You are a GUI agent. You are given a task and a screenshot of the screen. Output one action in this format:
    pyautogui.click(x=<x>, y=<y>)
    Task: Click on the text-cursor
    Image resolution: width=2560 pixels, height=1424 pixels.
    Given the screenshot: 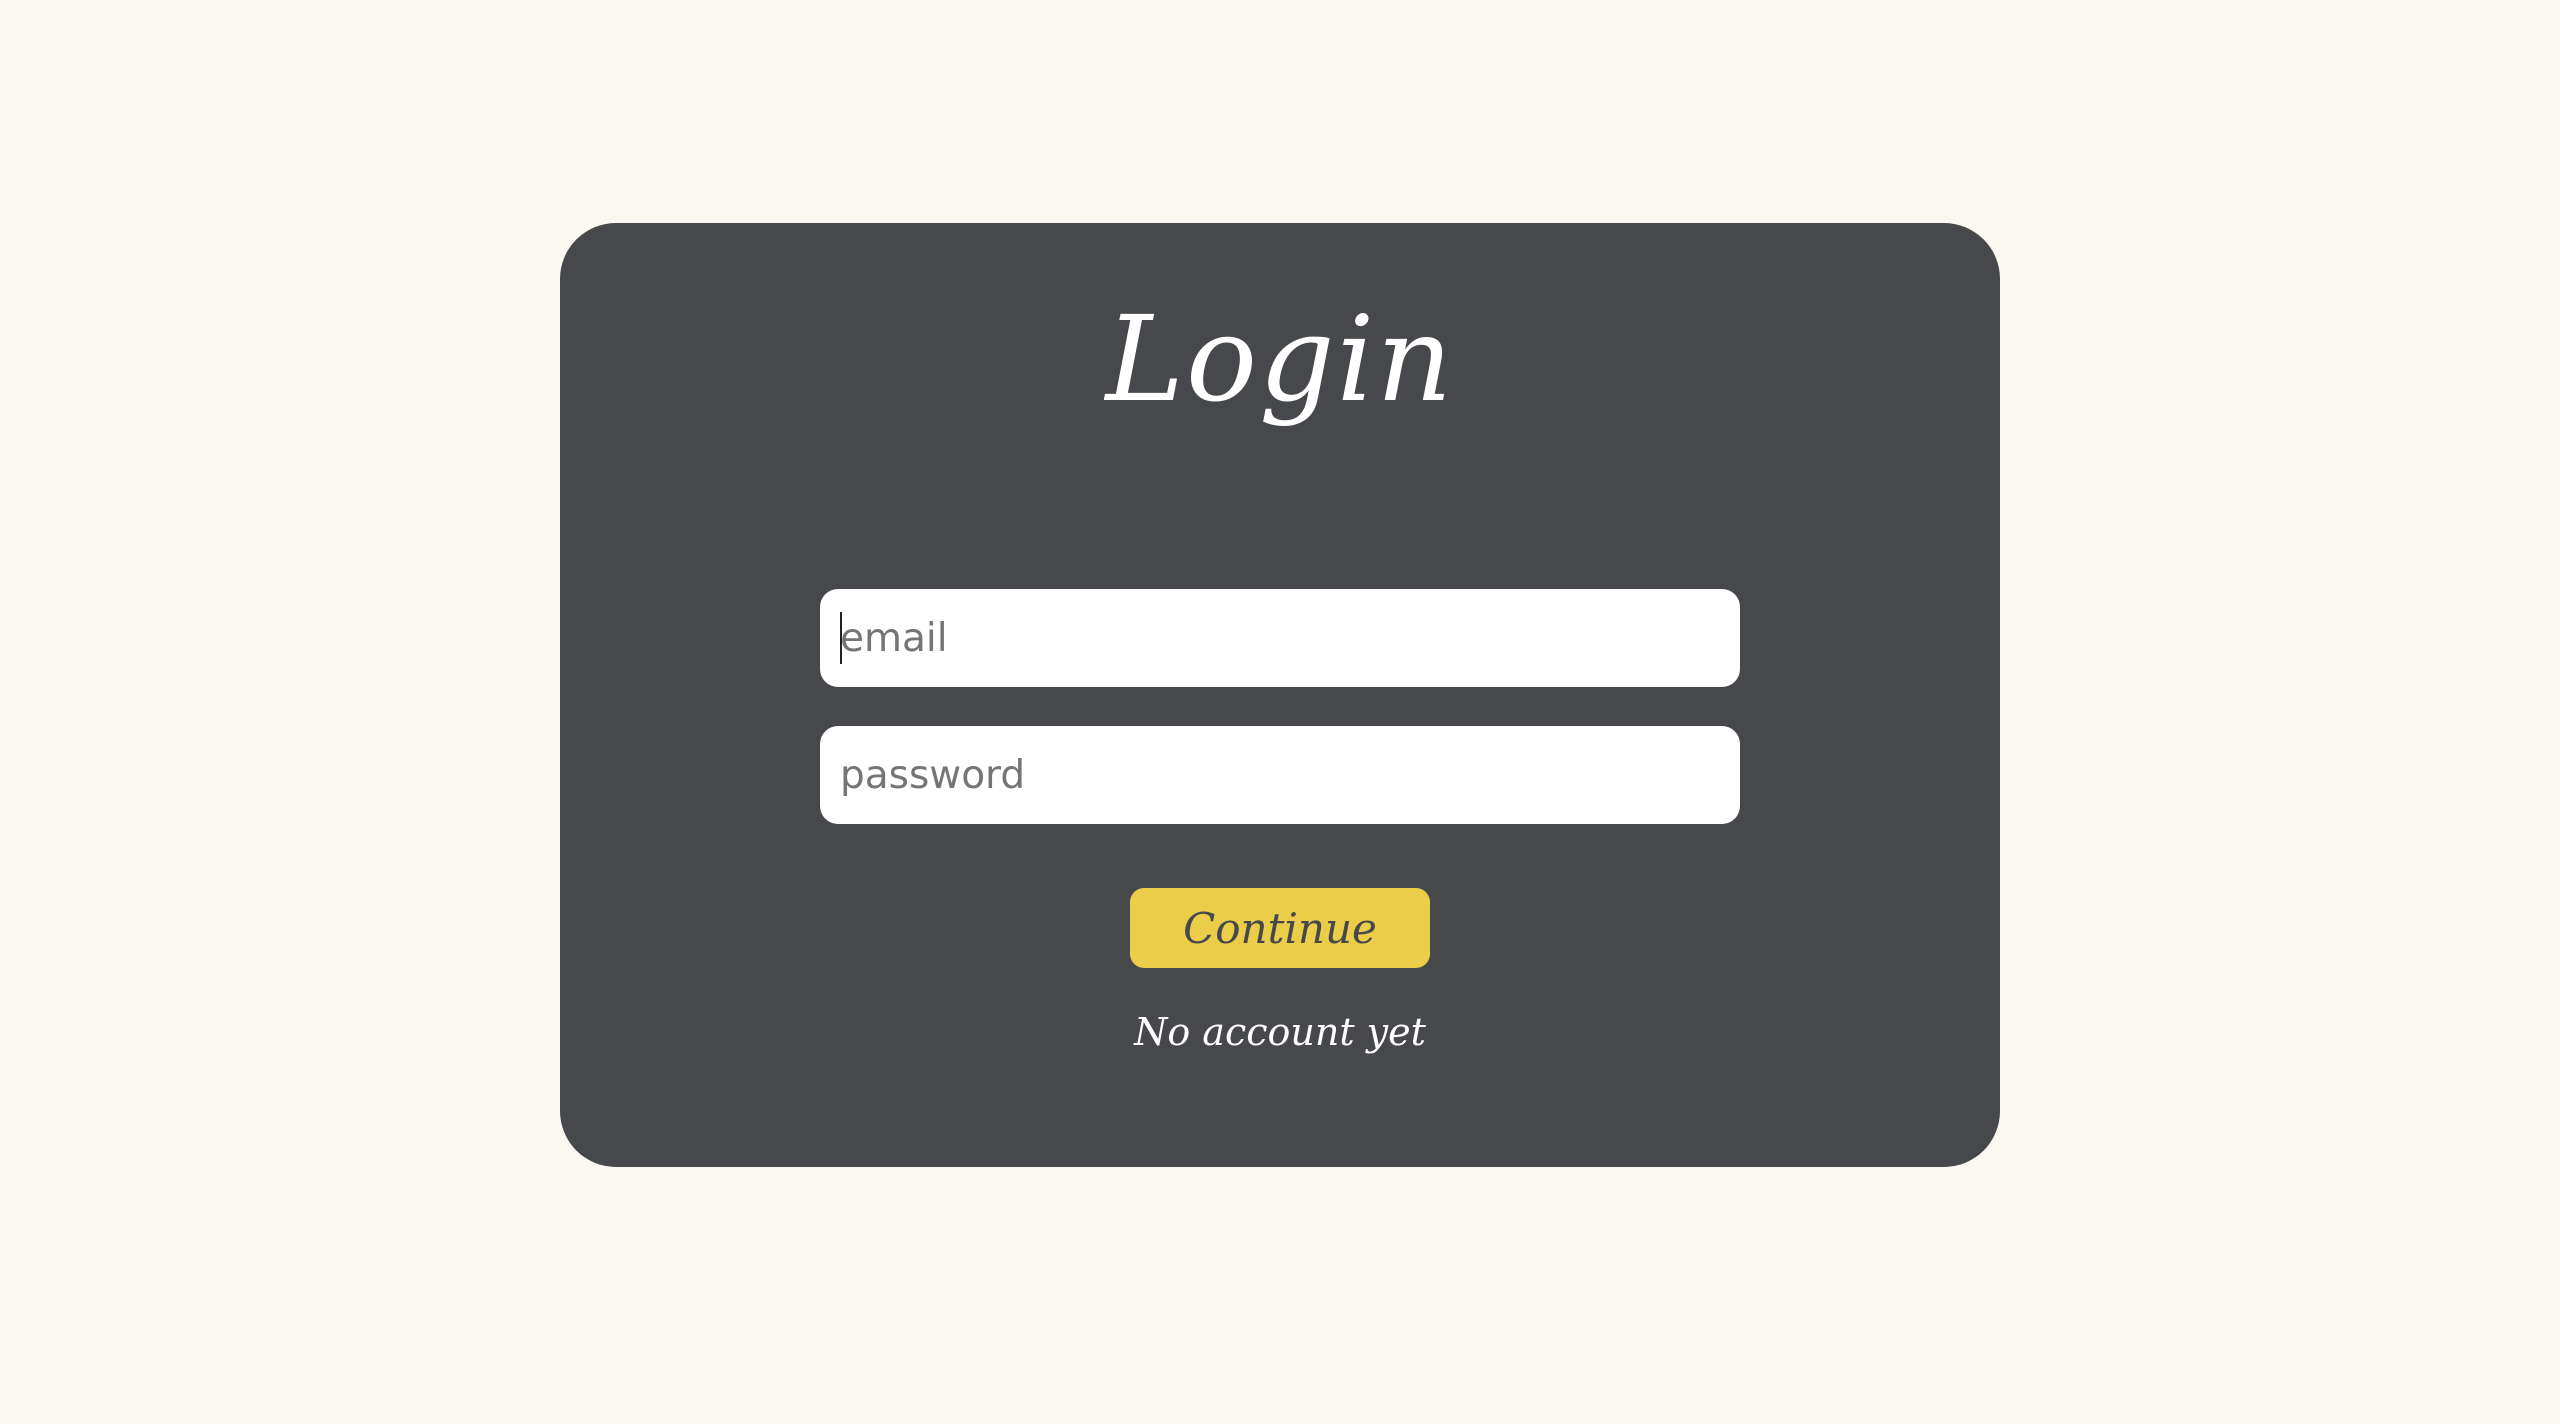 What is the action you would take?
    pyautogui.click(x=841, y=638)
    